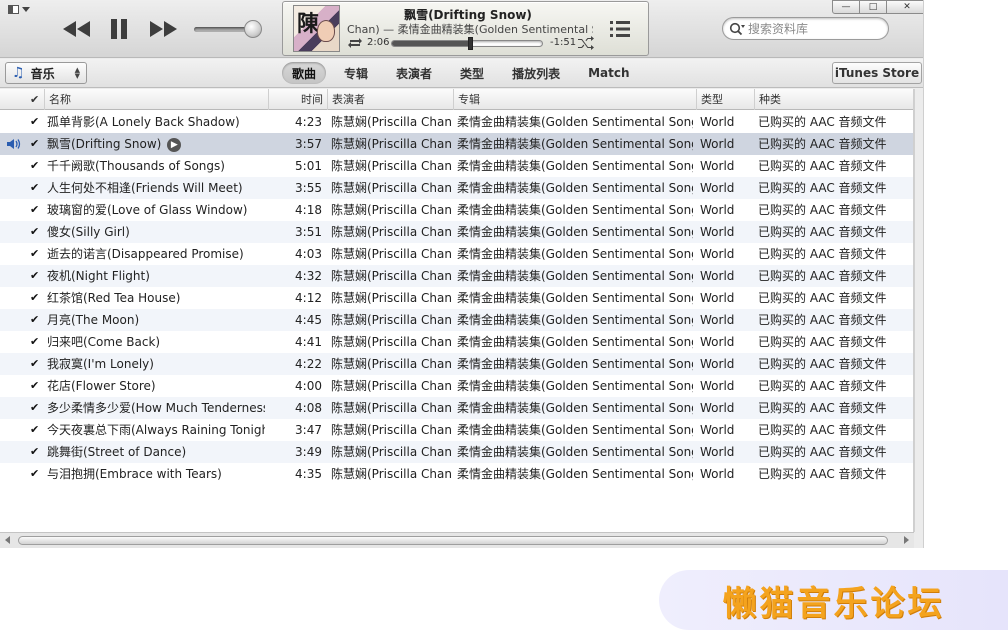 This screenshot has width=1008, height=630. What do you see at coordinates (145, 188) in the screenshot?
I see `track-name-text: 人生何处不相逢(Friends Will Meet)` at bounding box center [145, 188].